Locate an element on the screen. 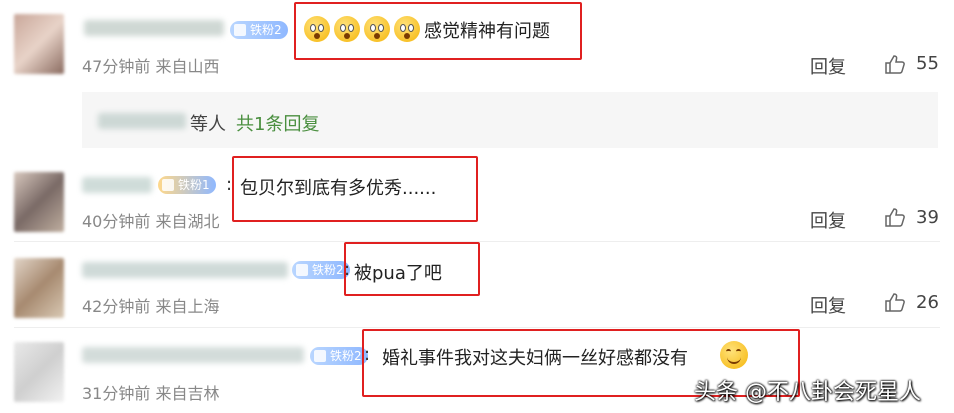 This screenshot has height=413, width=954. comment-location: 来自上海 is located at coordinates (187, 306).